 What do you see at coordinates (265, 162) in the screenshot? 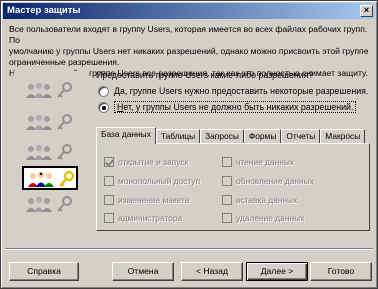
I see `checkbox-label: чтение данных` at bounding box center [265, 162].